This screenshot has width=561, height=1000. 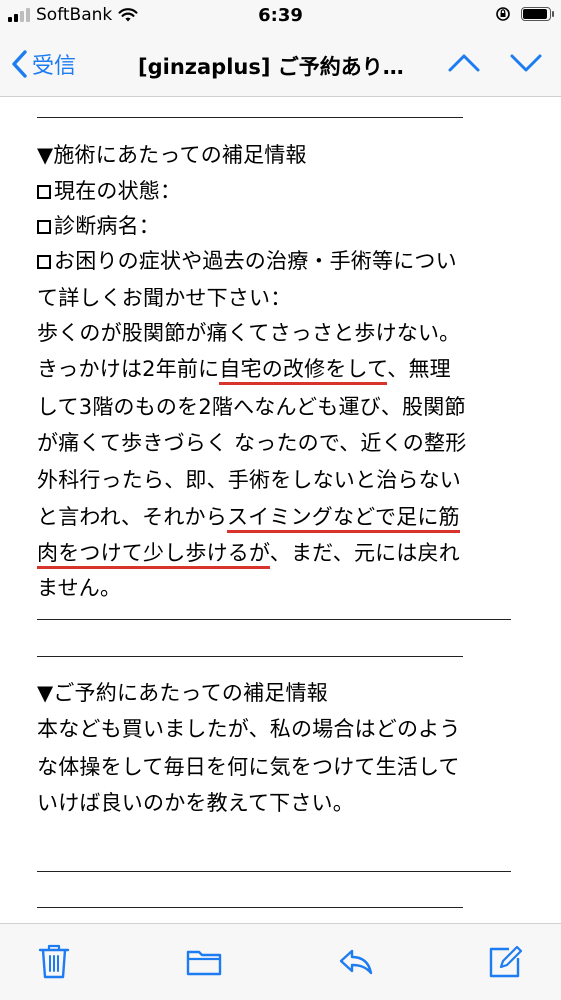 What do you see at coordinates (164, 298) in the screenshot?
I see `body-text-line: て詳しくお聞かせ下さい：` at bounding box center [164, 298].